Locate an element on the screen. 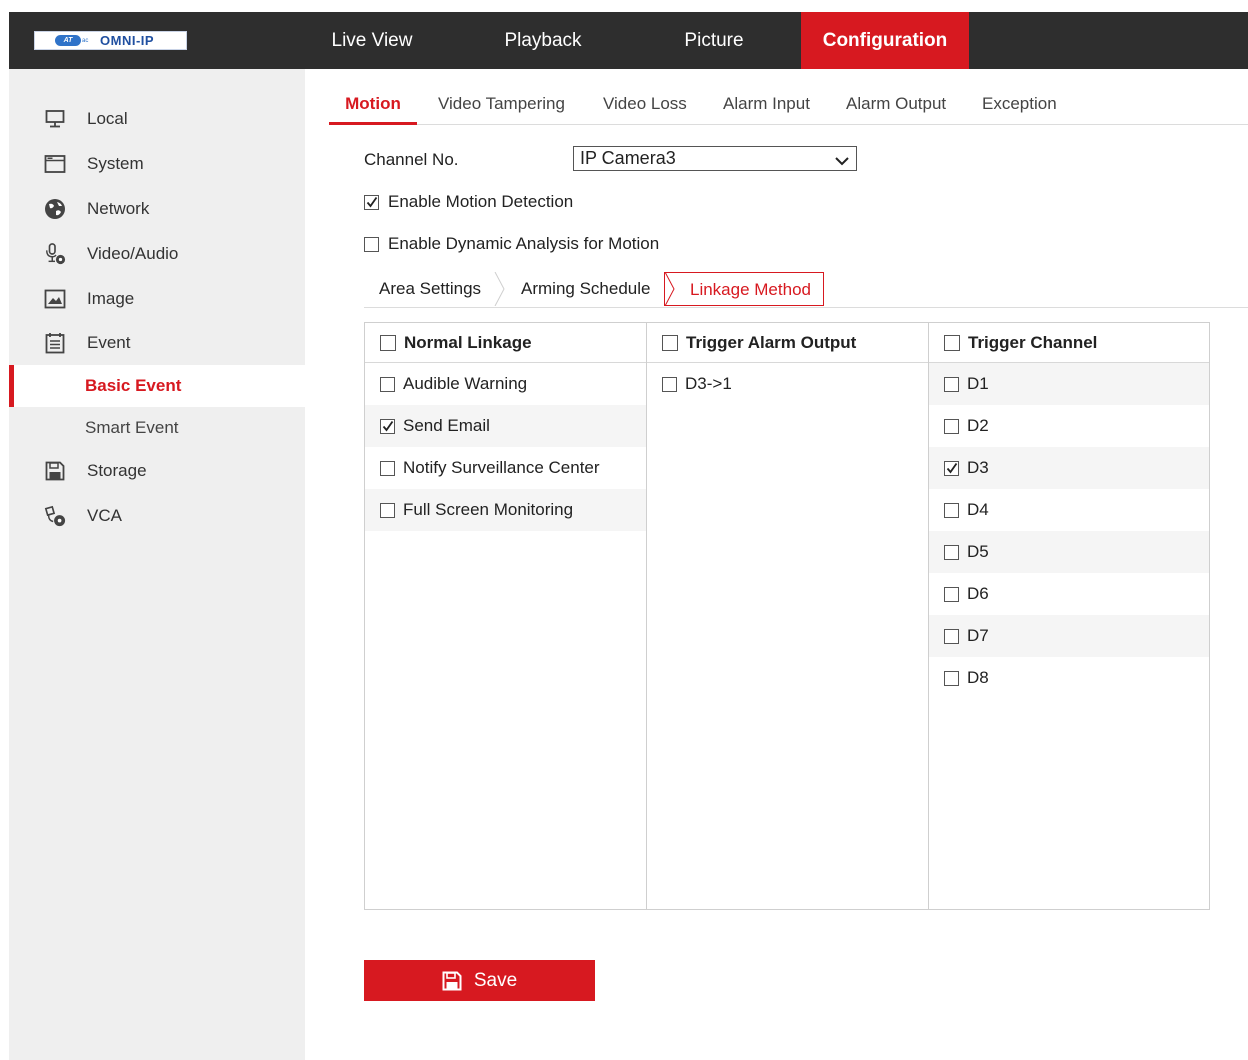 The image size is (1248, 1060). subtab-arming-schedule: Arming Schedule is located at coordinates (585, 289).